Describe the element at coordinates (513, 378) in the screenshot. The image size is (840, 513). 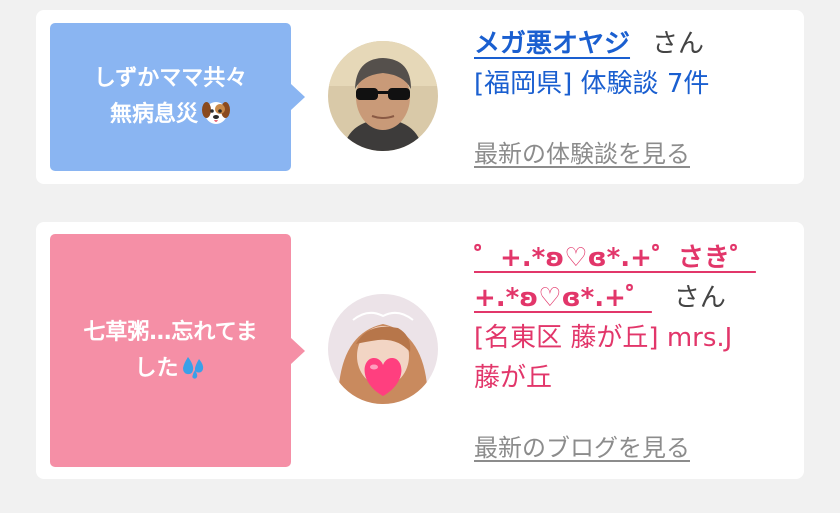
I see `user-detail: 藤が丘` at that location.